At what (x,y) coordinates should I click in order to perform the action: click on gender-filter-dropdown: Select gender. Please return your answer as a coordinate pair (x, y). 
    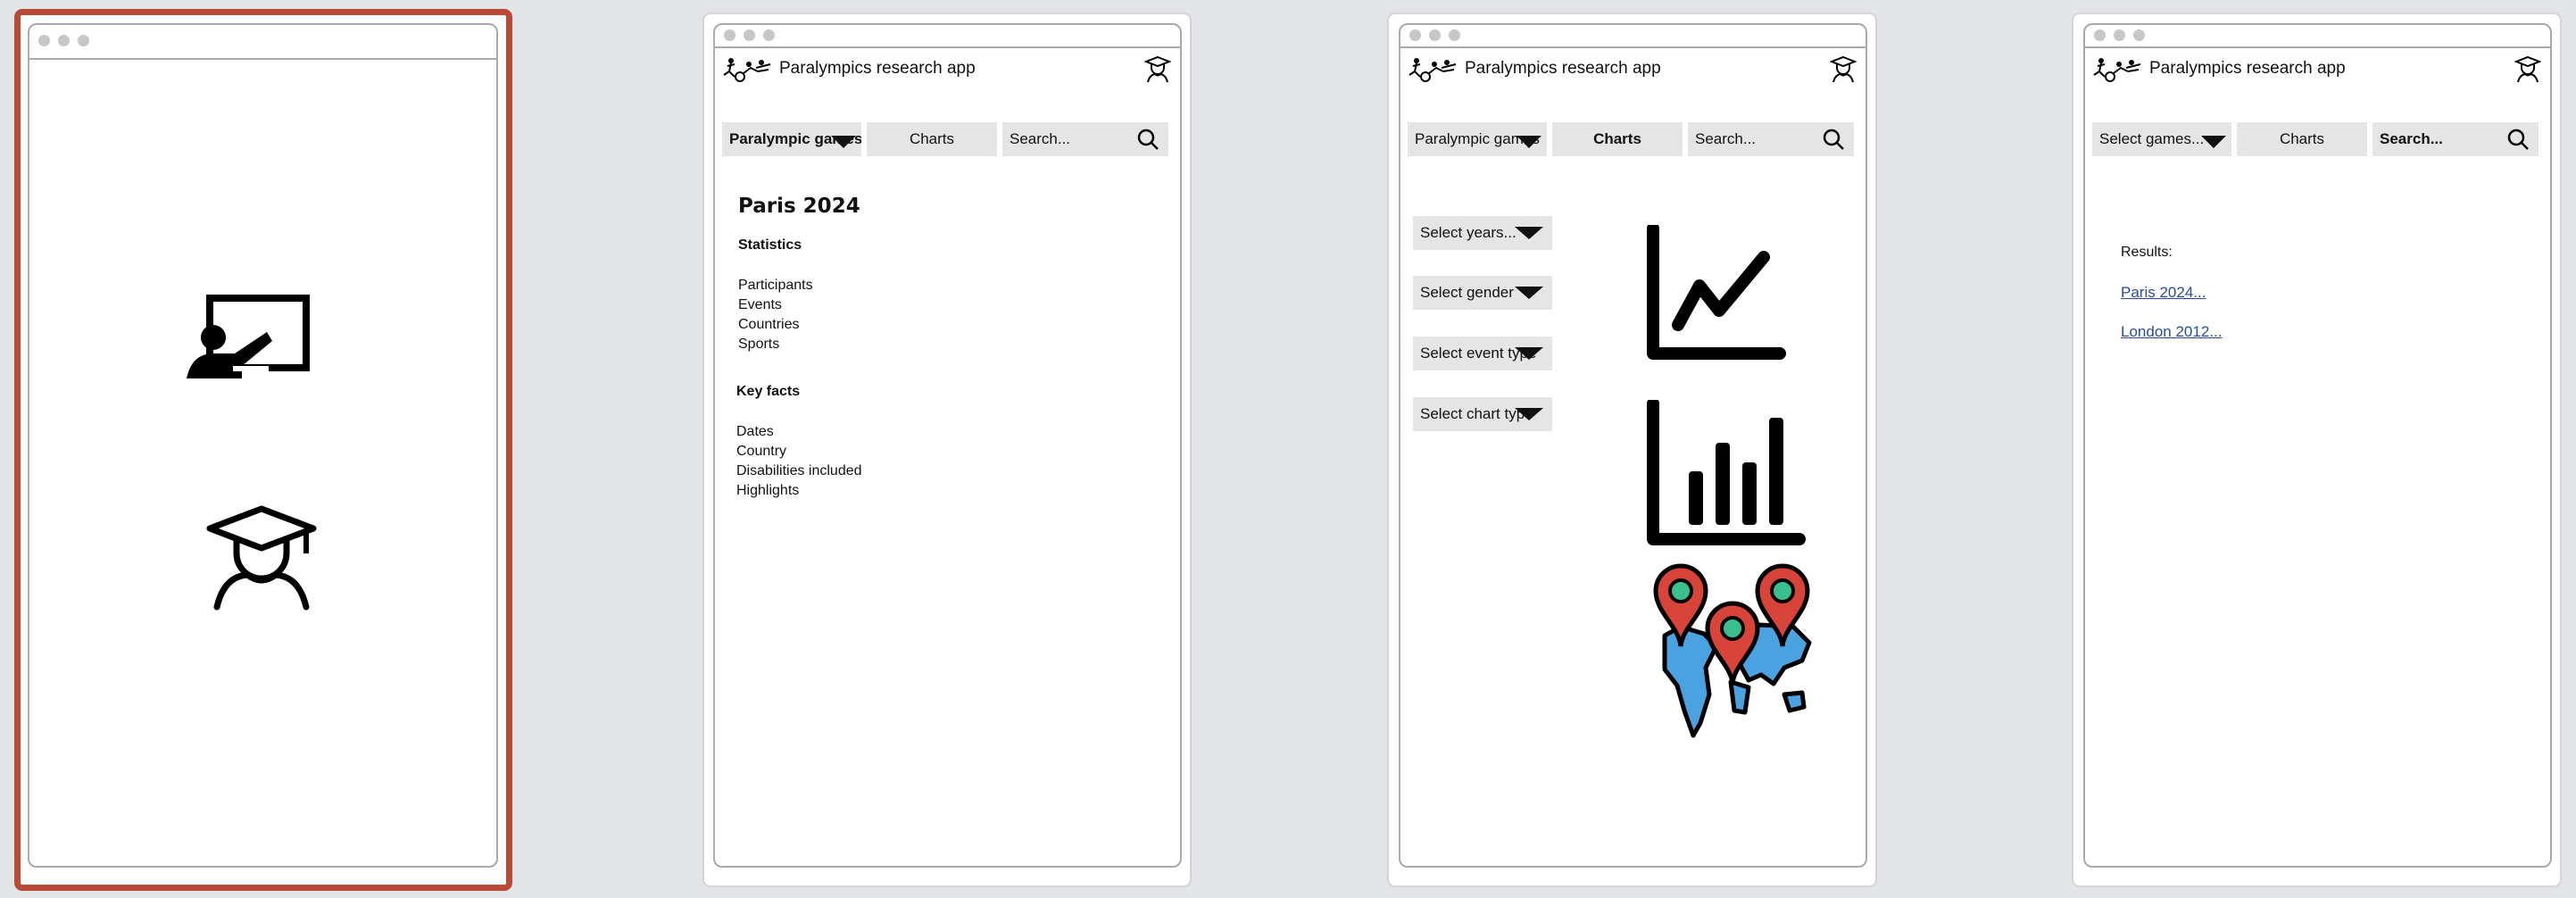
    Looking at the image, I should click on (1483, 293).